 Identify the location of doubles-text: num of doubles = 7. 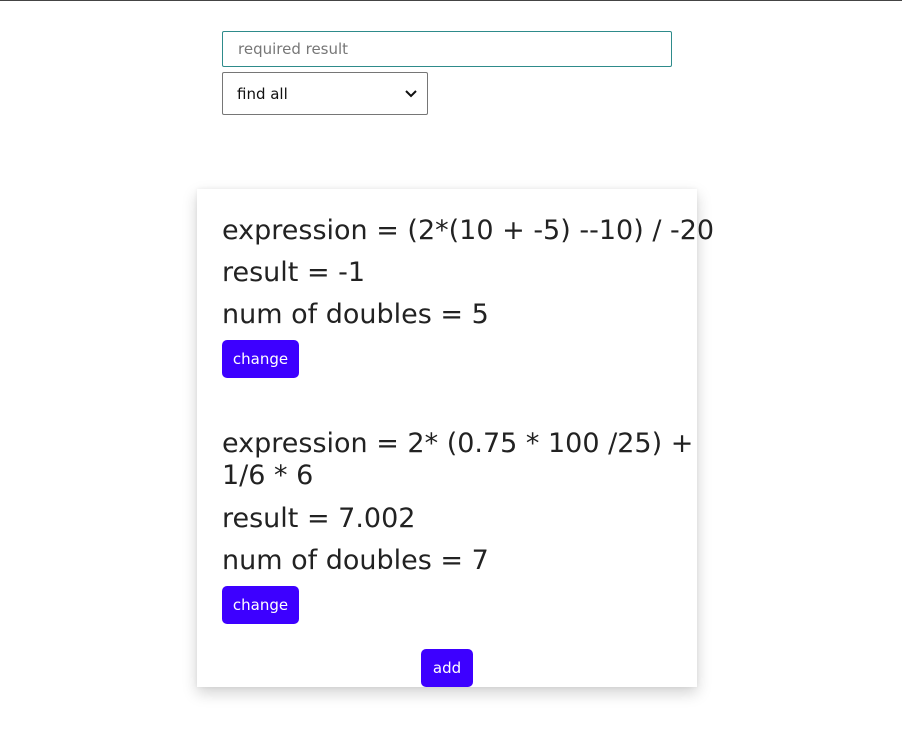
(355, 560).